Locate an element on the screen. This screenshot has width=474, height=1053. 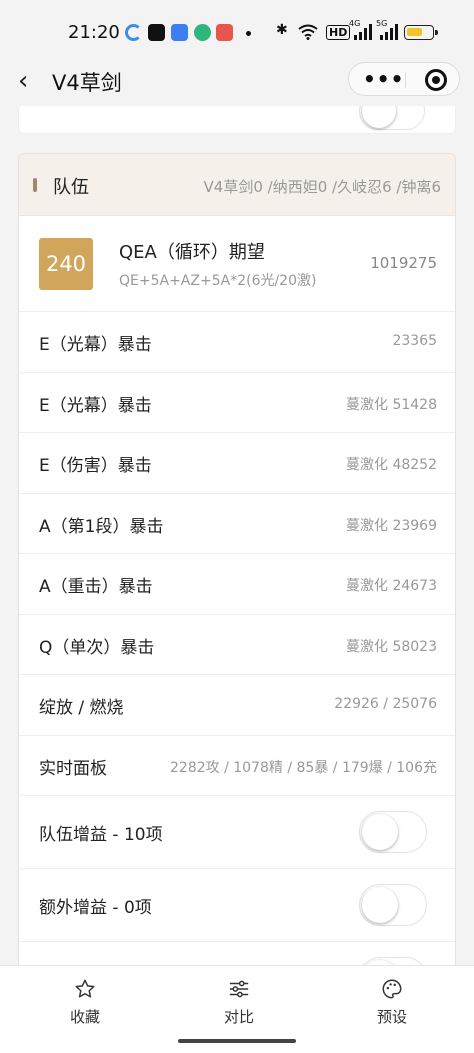
nav-bar: ‹ V4草剑 ••• is located at coordinates (237, 84).